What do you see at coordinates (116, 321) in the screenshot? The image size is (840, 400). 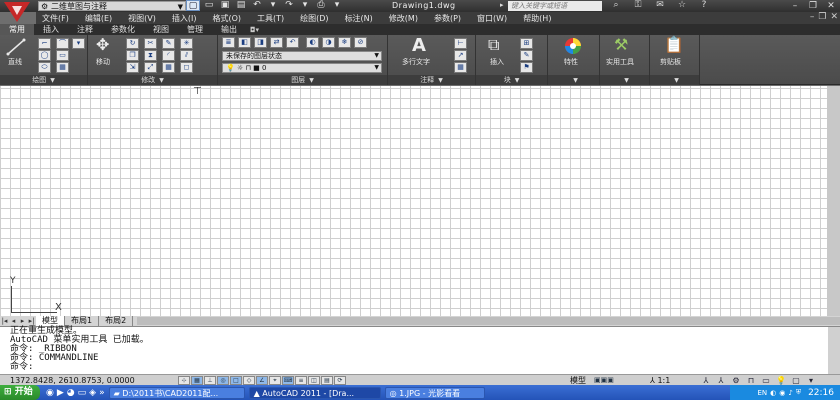 I see `tab-layout2: 布局2` at bounding box center [116, 321].